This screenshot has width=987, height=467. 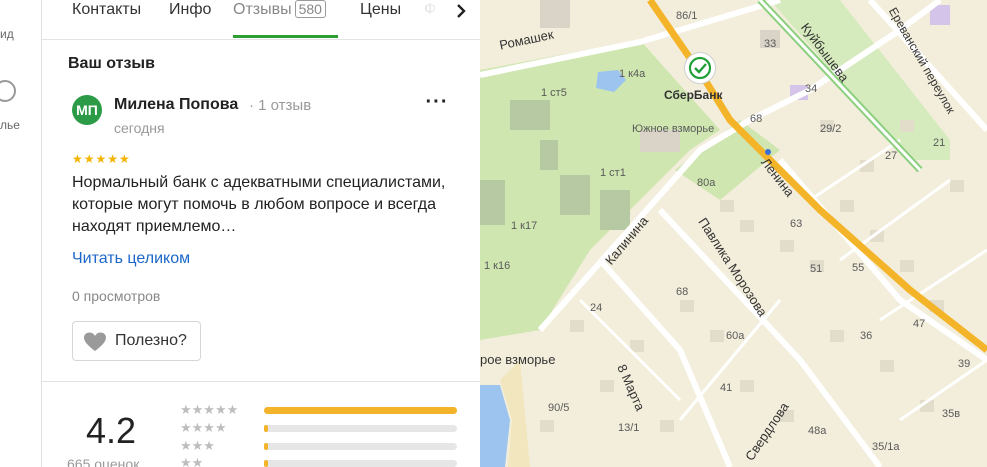 What do you see at coordinates (437, 105) in the screenshot?
I see `more-options-button: ···` at bounding box center [437, 105].